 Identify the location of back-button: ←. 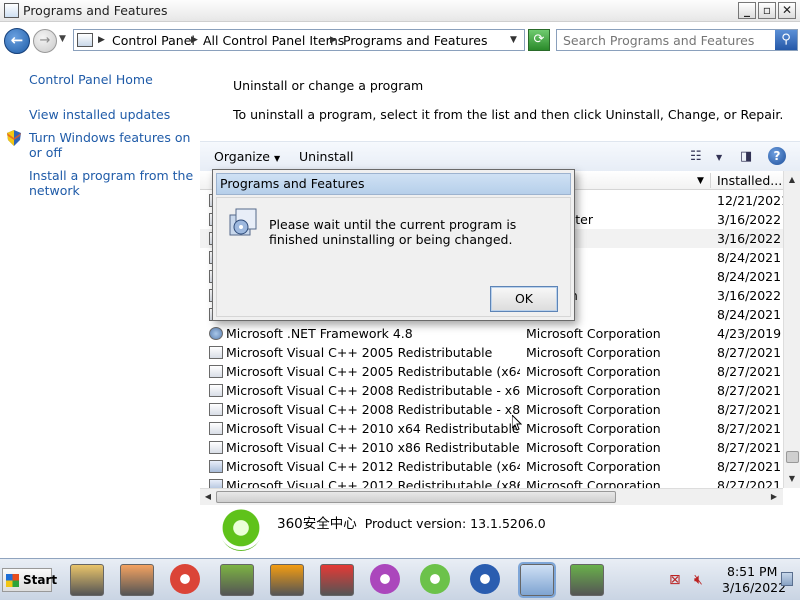
(17, 41).